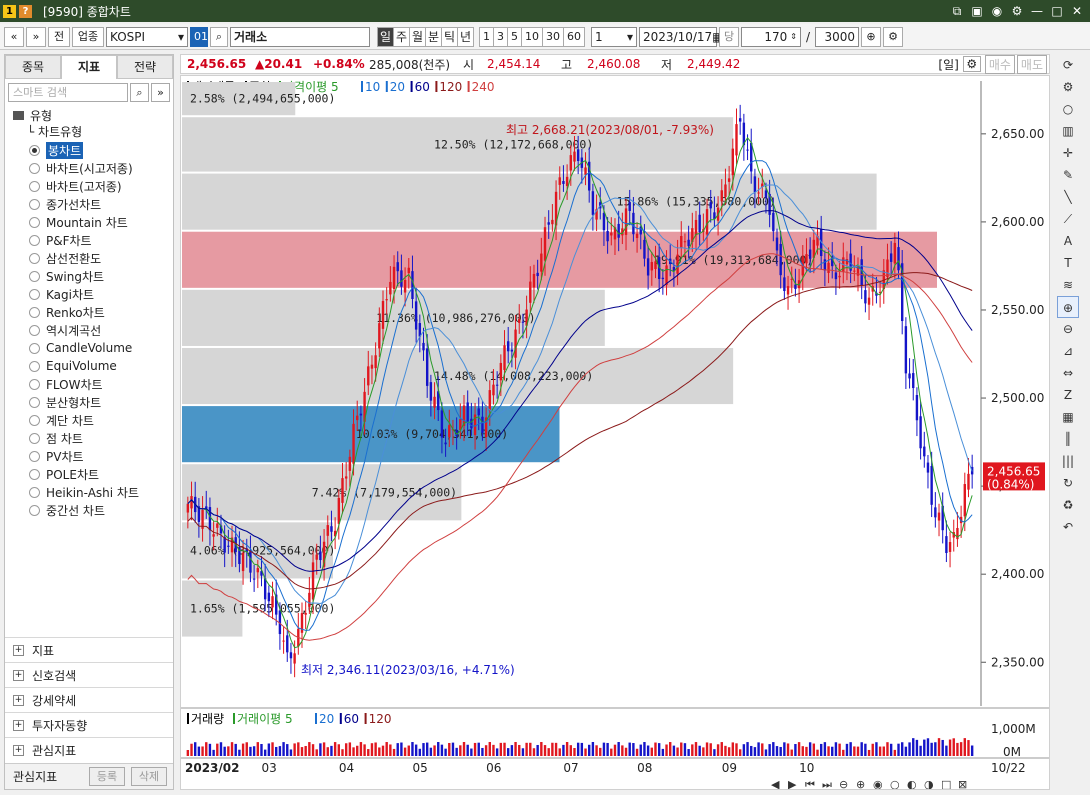 The image size is (1090, 795). Describe the element at coordinates (1068, 505) in the screenshot. I see `recycle-icon: ♻` at that location.